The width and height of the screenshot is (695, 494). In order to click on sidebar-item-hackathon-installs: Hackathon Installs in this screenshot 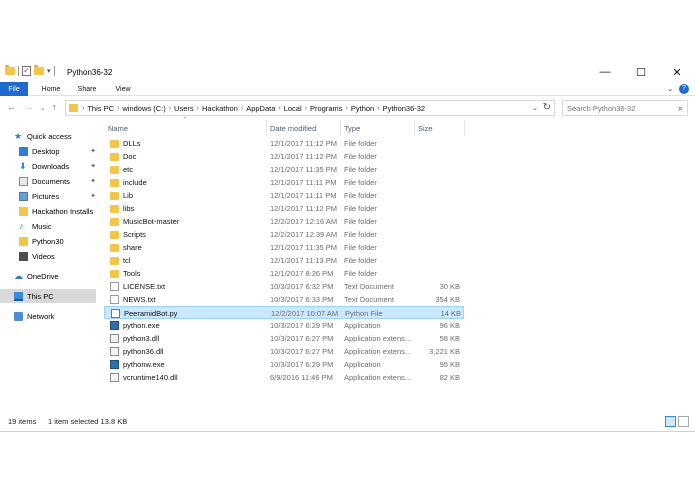, I will do `click(59, 211)`.